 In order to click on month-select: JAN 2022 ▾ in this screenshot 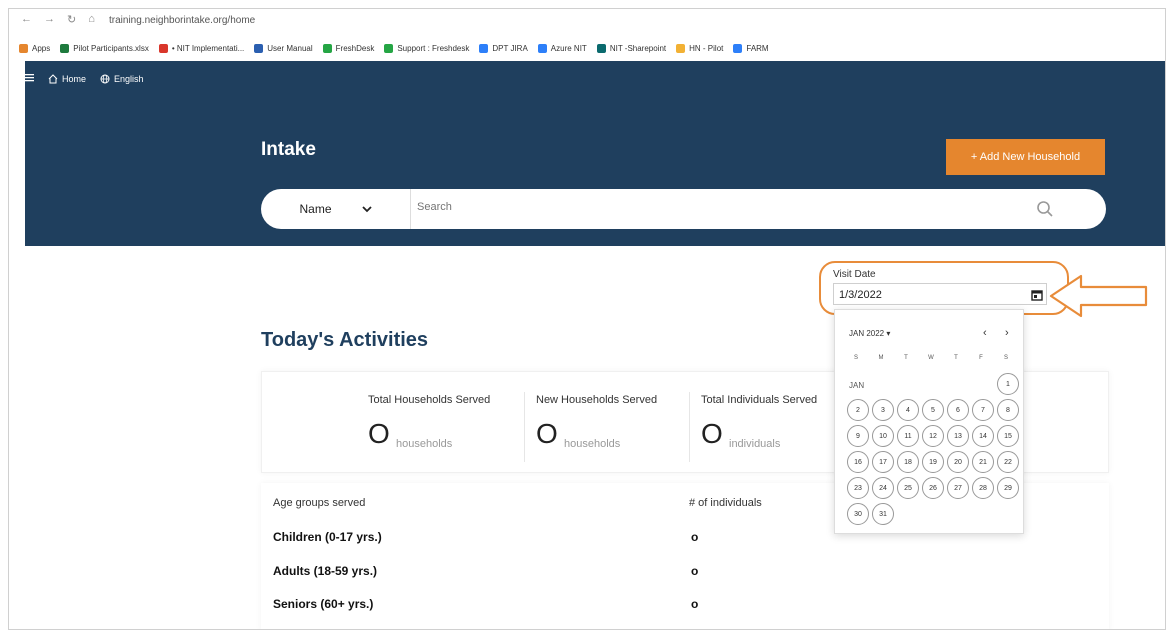, I will do `click(869, 333)`.